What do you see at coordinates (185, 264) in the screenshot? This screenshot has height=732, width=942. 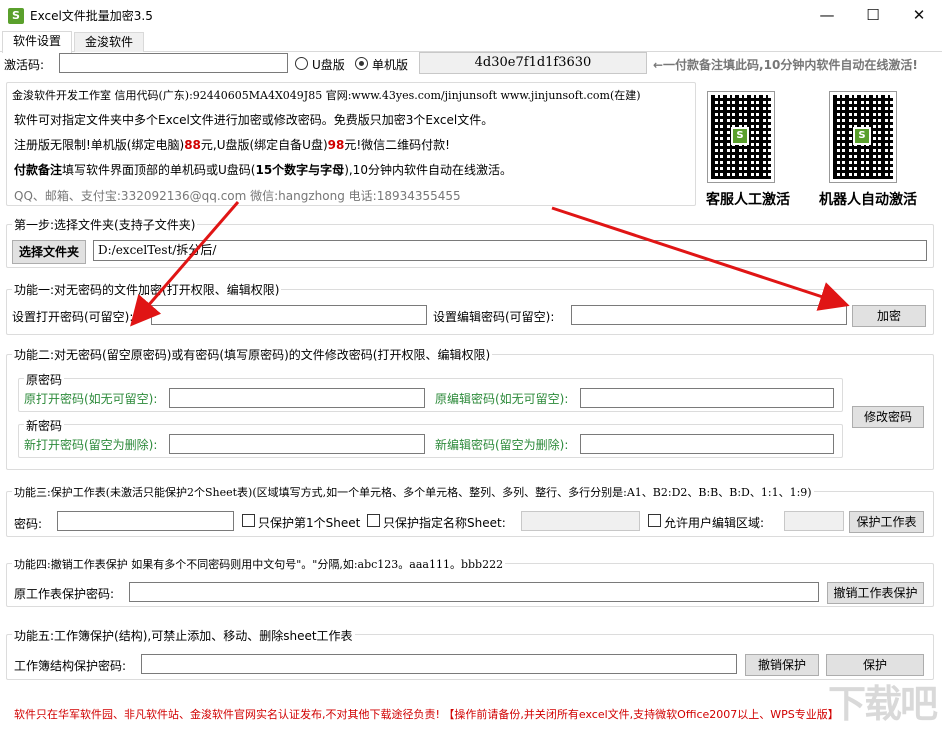 I see `arrow-to-open-password` at bounding box center [185, 264].